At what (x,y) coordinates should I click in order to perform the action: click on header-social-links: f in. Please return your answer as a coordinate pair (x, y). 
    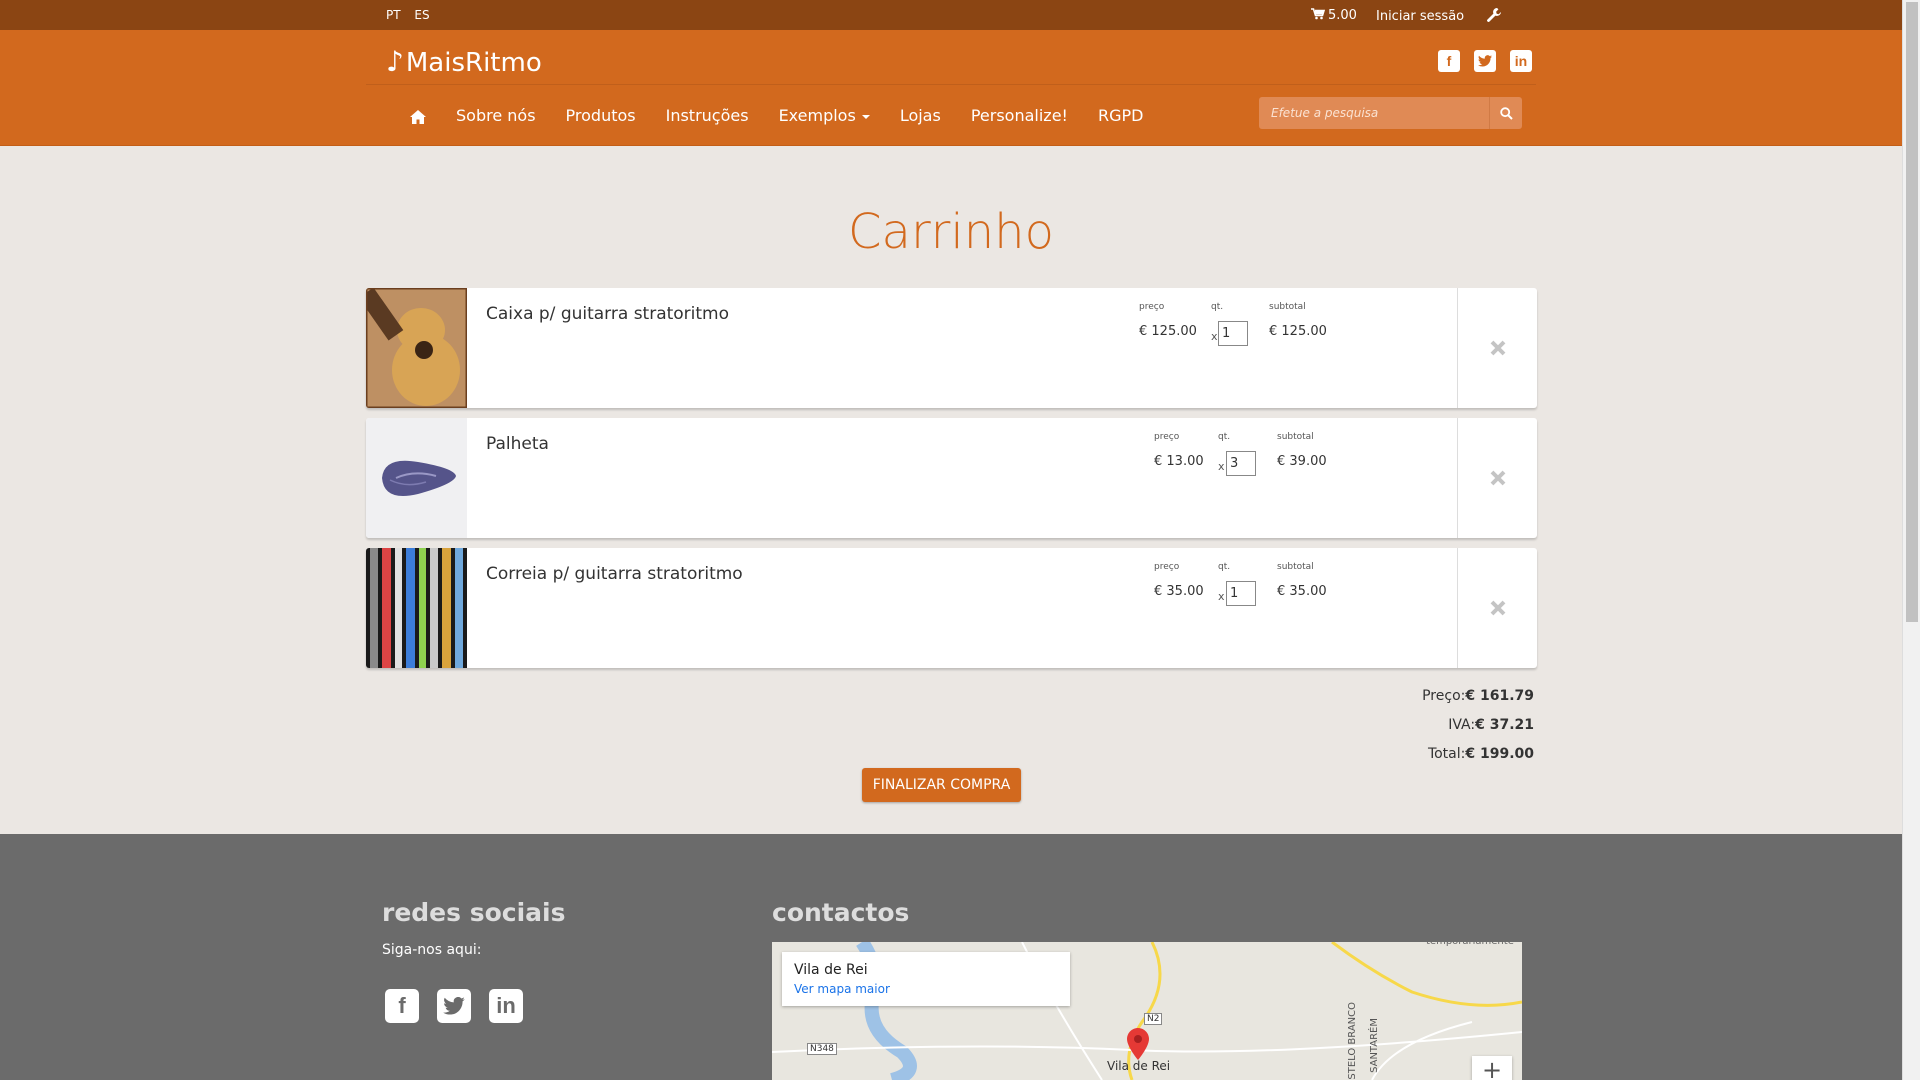
    Looking at the image, I should click on (1485, 61).